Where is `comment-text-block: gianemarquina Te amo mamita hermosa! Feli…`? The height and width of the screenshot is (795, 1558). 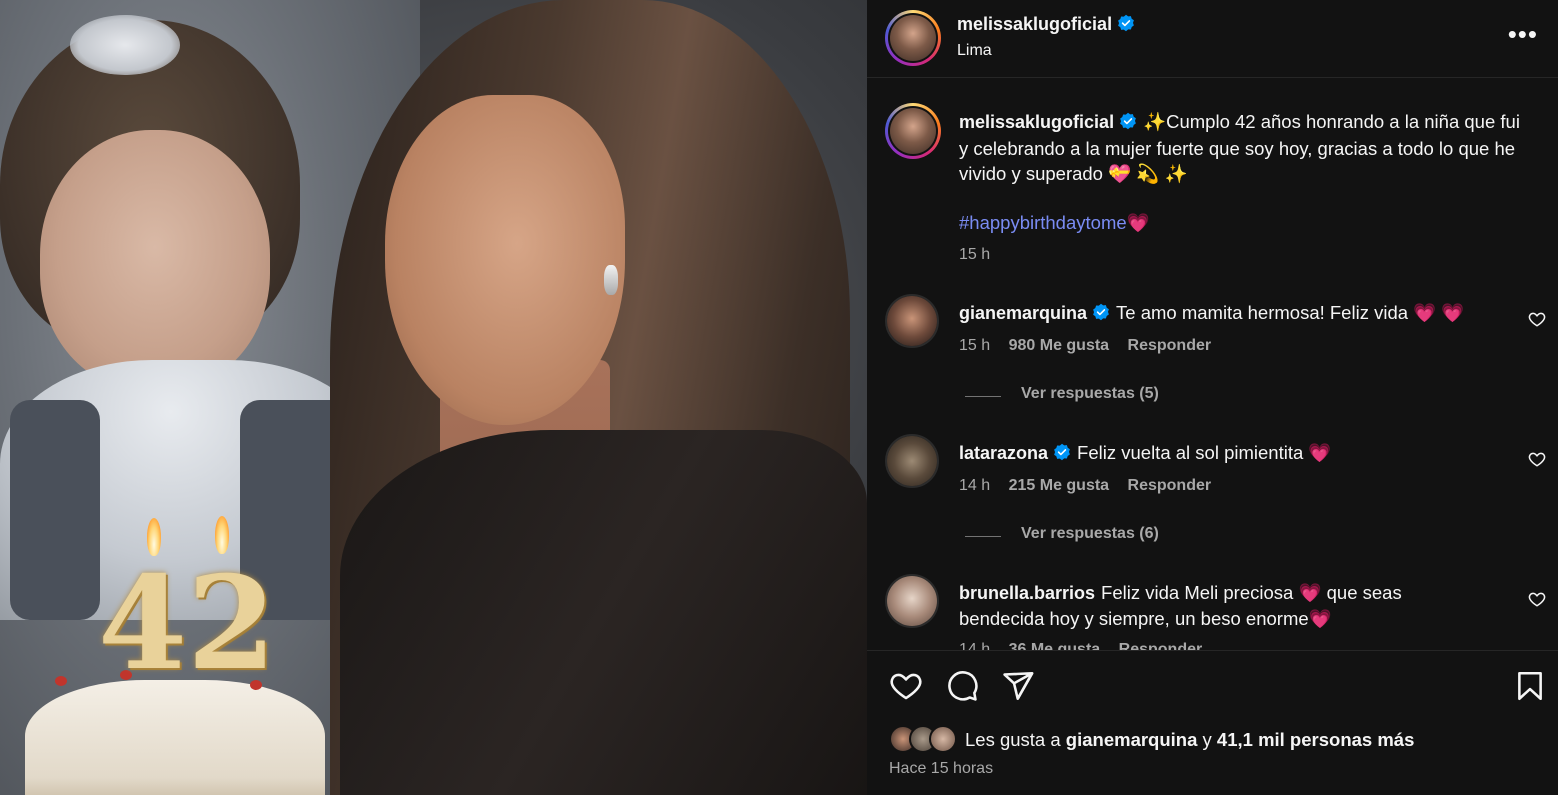
comment-text-block: gianemarquina Te amo mamita hermosa! Feli… is located at coordinates (1239, 313).